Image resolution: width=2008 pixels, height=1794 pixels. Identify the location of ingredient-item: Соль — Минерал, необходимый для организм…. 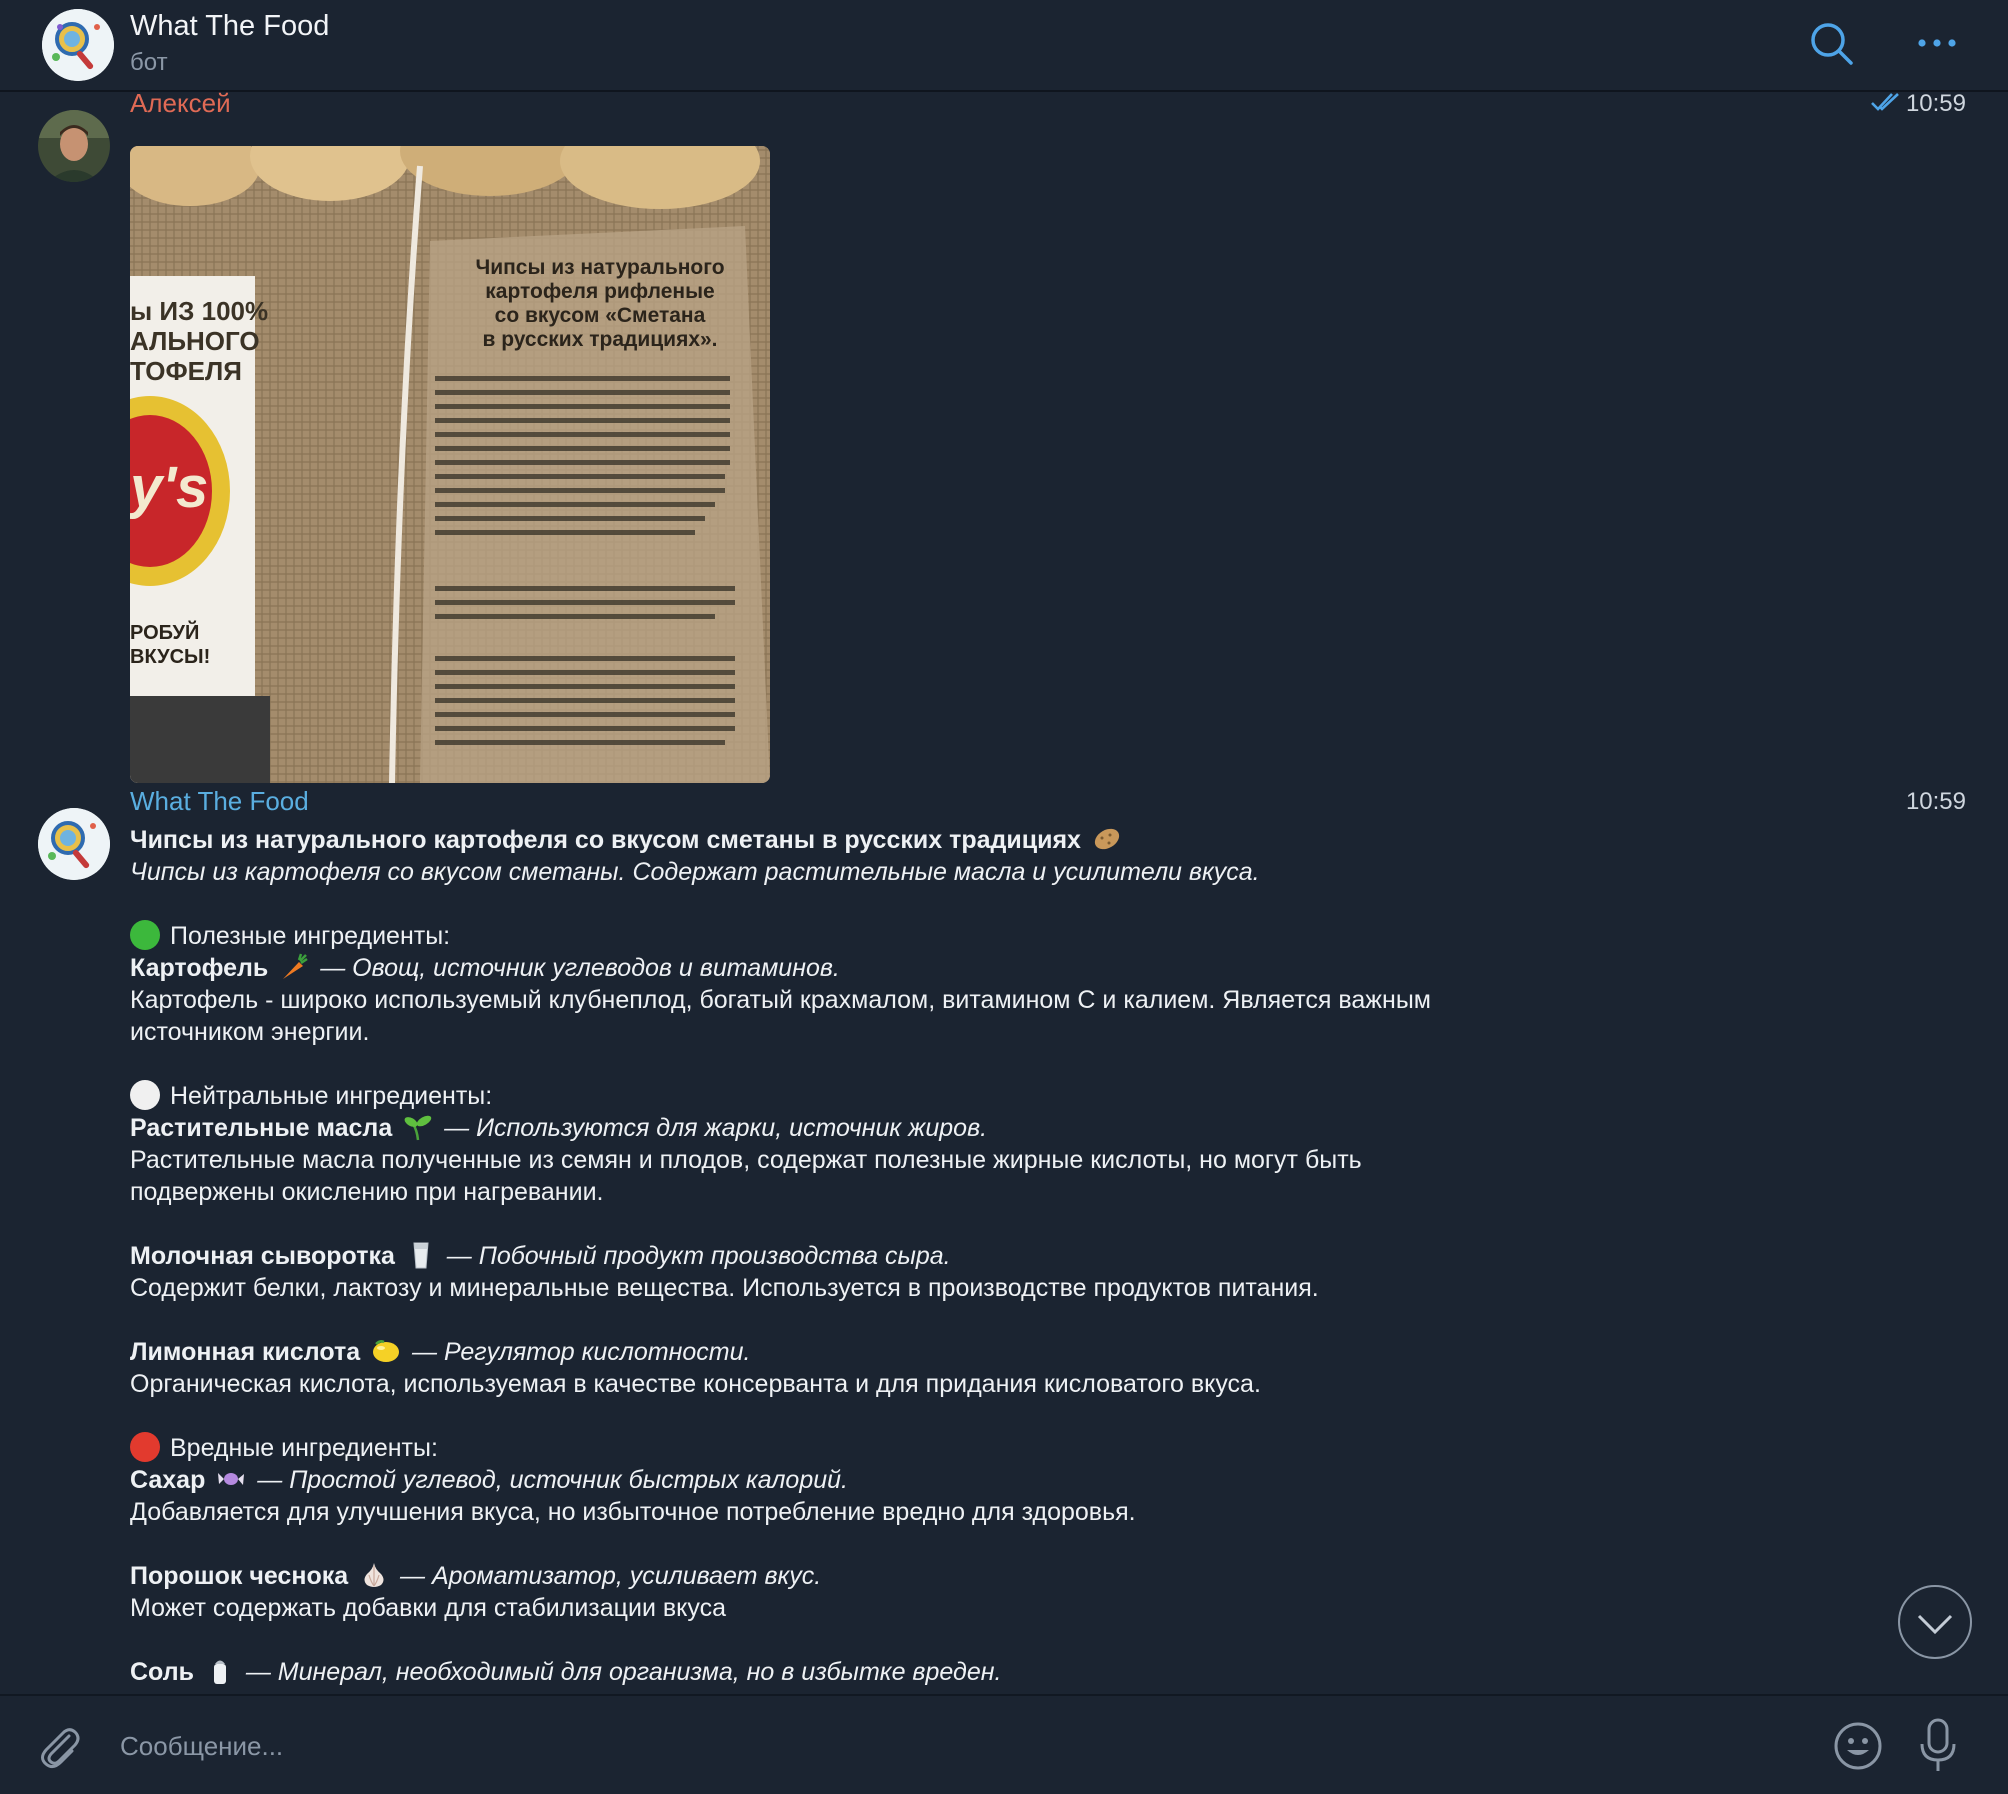
(810, 1672).